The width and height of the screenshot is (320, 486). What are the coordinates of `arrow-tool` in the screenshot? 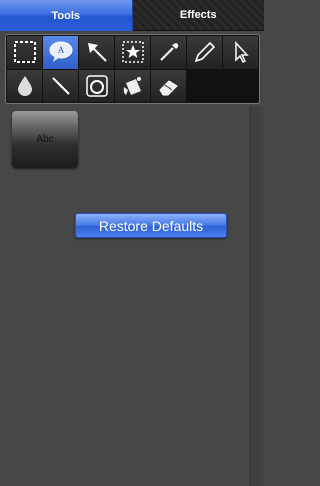 It's located at (96, 52).